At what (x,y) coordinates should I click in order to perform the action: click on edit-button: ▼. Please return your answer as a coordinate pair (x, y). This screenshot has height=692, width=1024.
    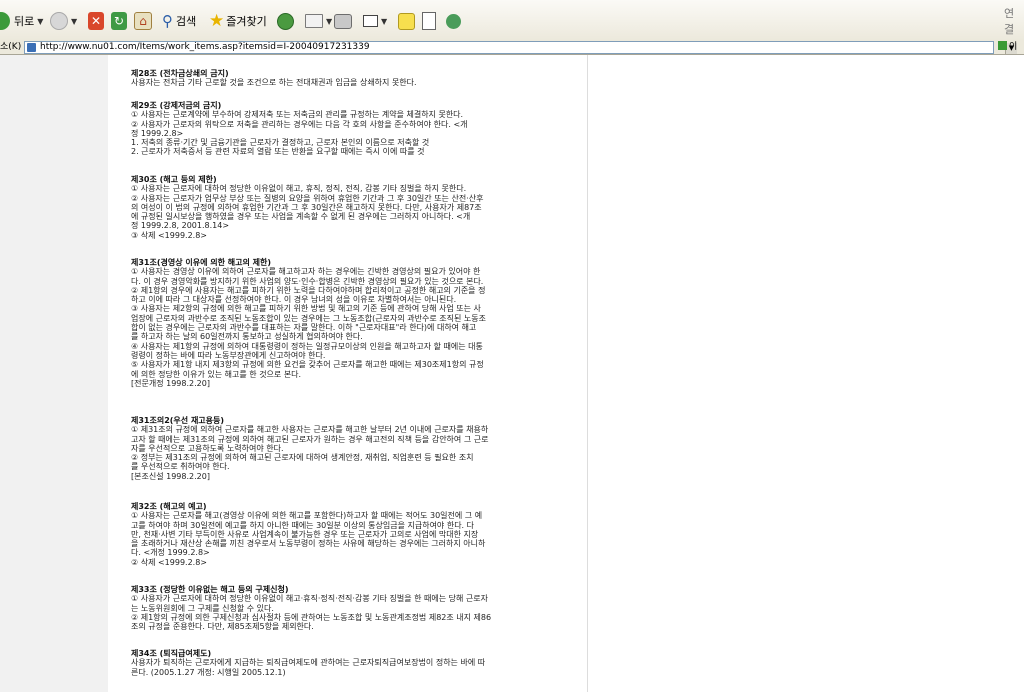
    Looking at the image, I should click on (375, 21).